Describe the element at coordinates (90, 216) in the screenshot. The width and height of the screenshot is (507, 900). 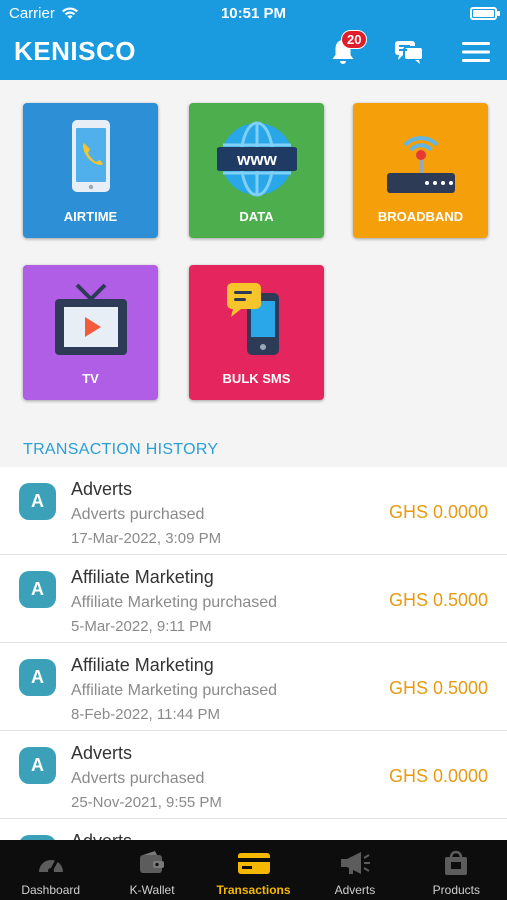
I see `service-label: AIRTIME` at that location.